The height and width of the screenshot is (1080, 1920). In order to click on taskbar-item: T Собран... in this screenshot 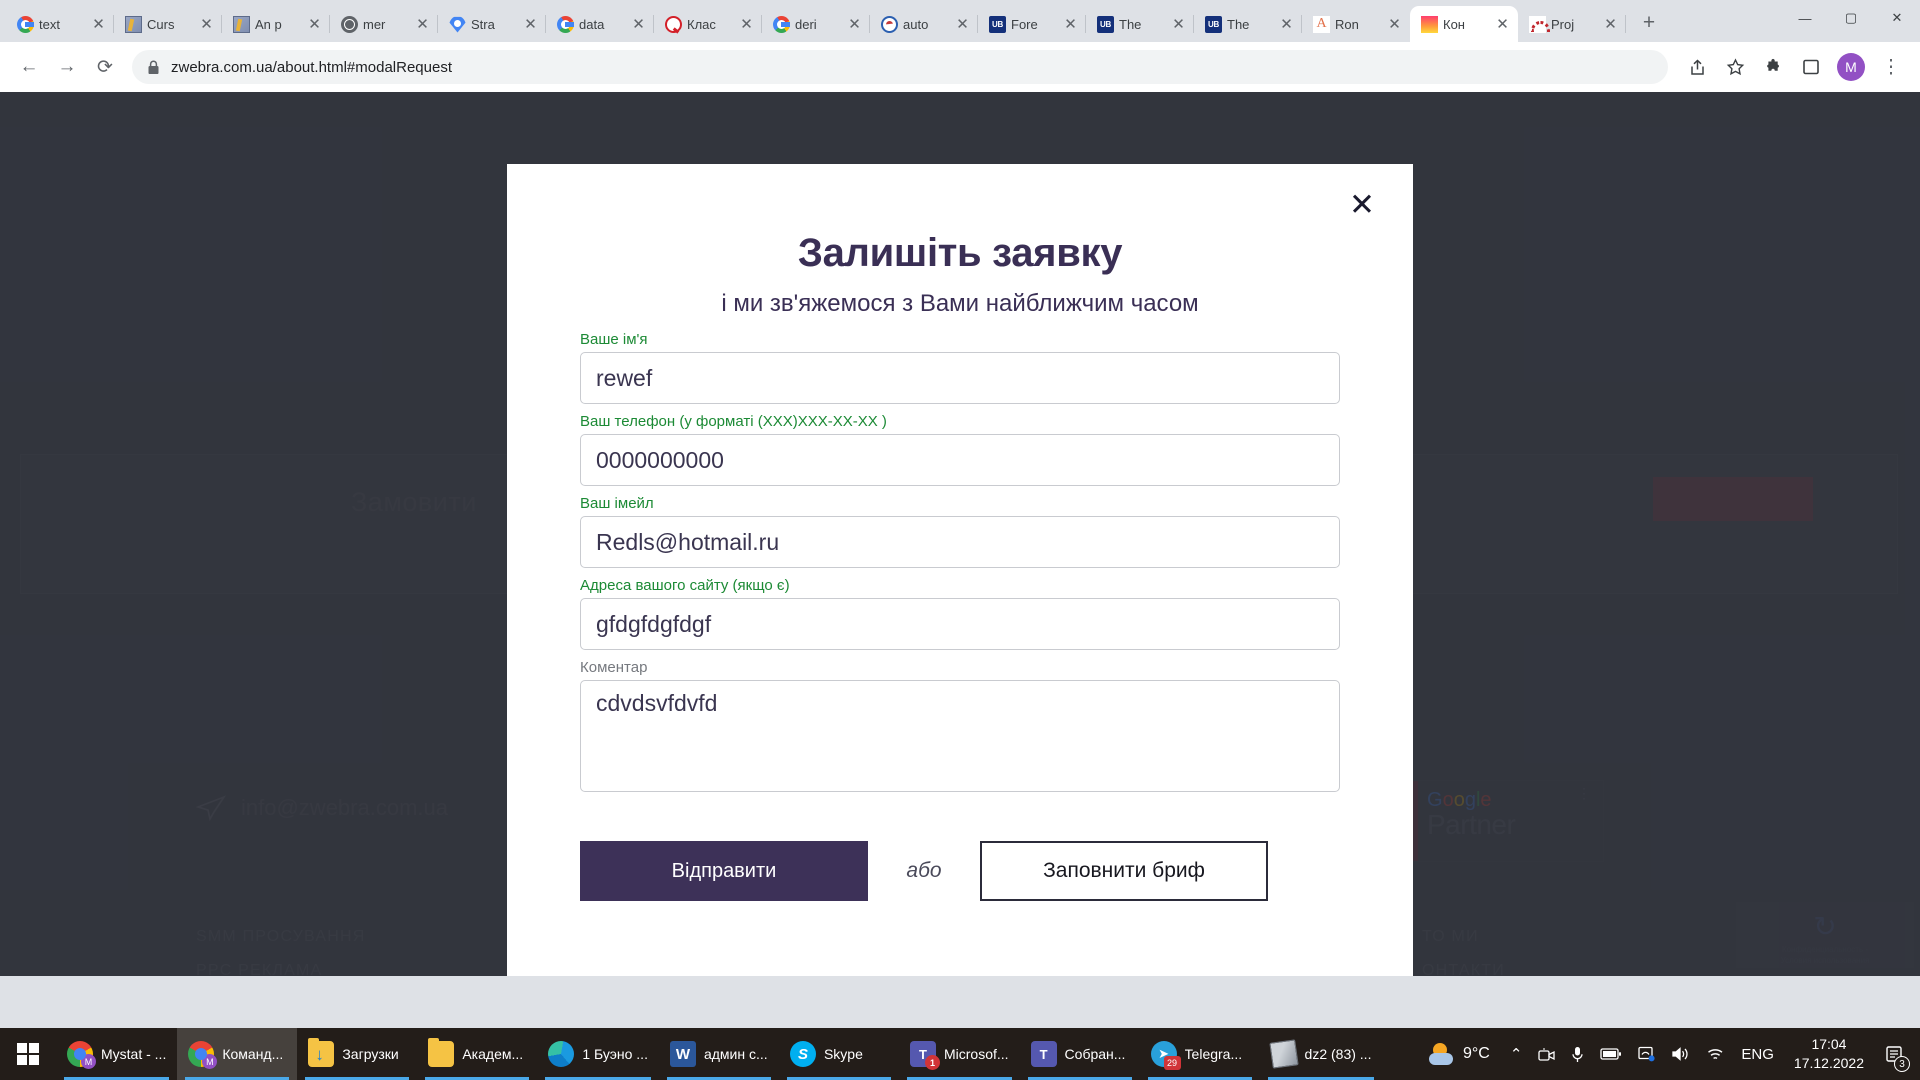, I will do `click(1080, 1054)`.